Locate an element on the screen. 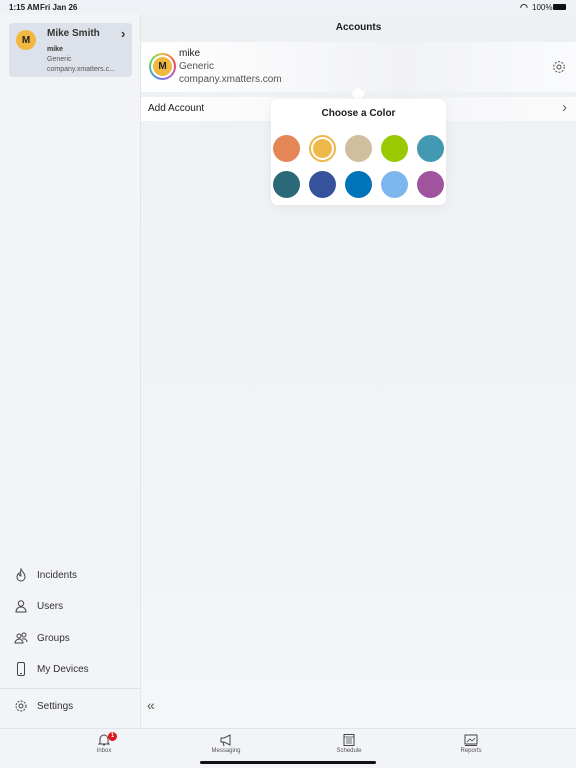  tab-inbox: Inbox 1 is located at coordinates (104, 741).